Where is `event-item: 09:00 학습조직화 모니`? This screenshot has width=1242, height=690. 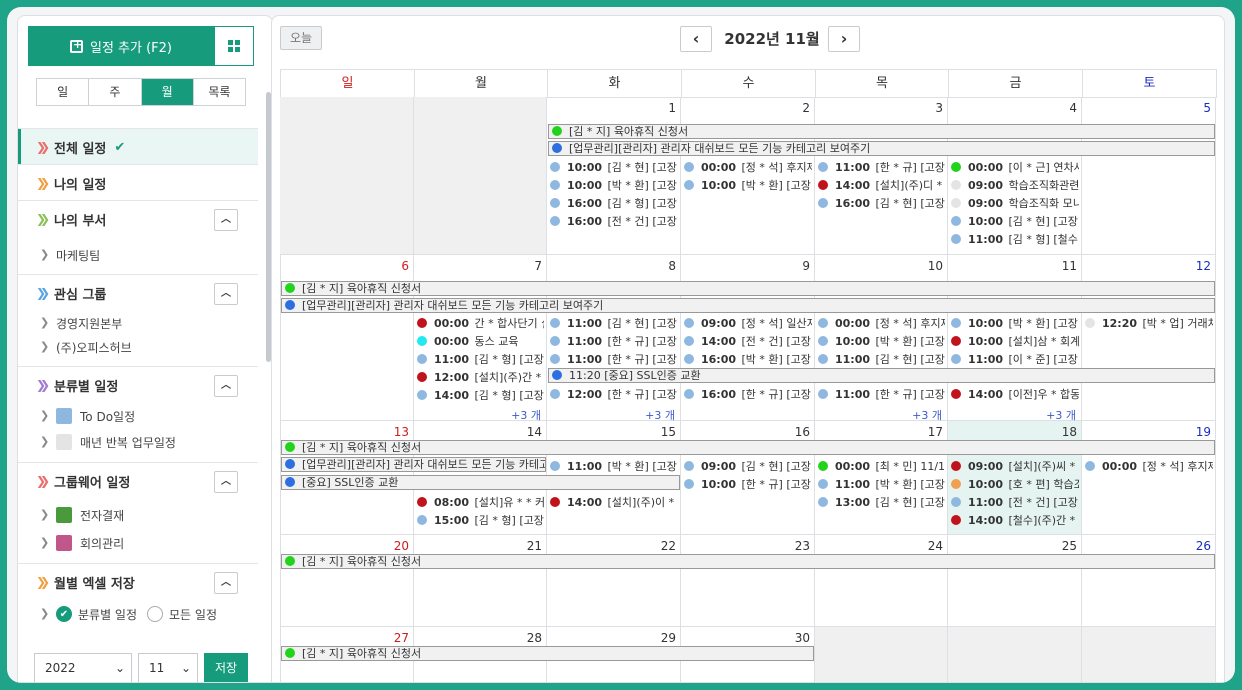 event-item: 09:00 학습조직화 모니 is located at coordinates (1015, 204).